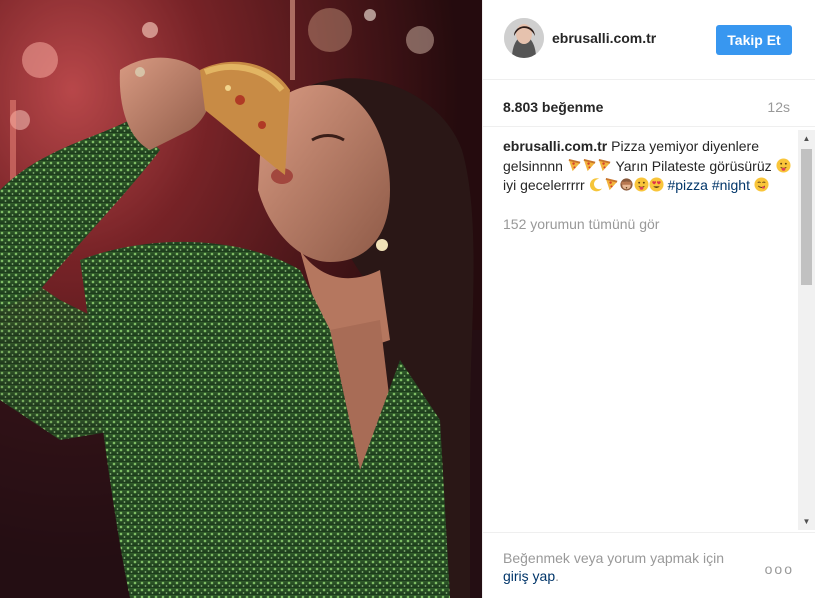 This screenshot has height=599, width=815. Describe the element at coordinates (557, 576) in the screenshot. I see `login-prompt-period: .` at that location.